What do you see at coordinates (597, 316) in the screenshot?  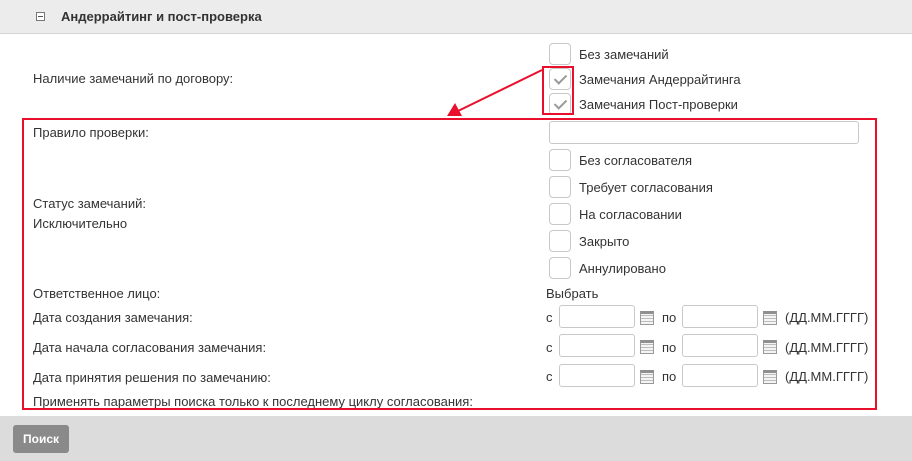 I see `date-created-from-input` at bounding box center [597, 316].